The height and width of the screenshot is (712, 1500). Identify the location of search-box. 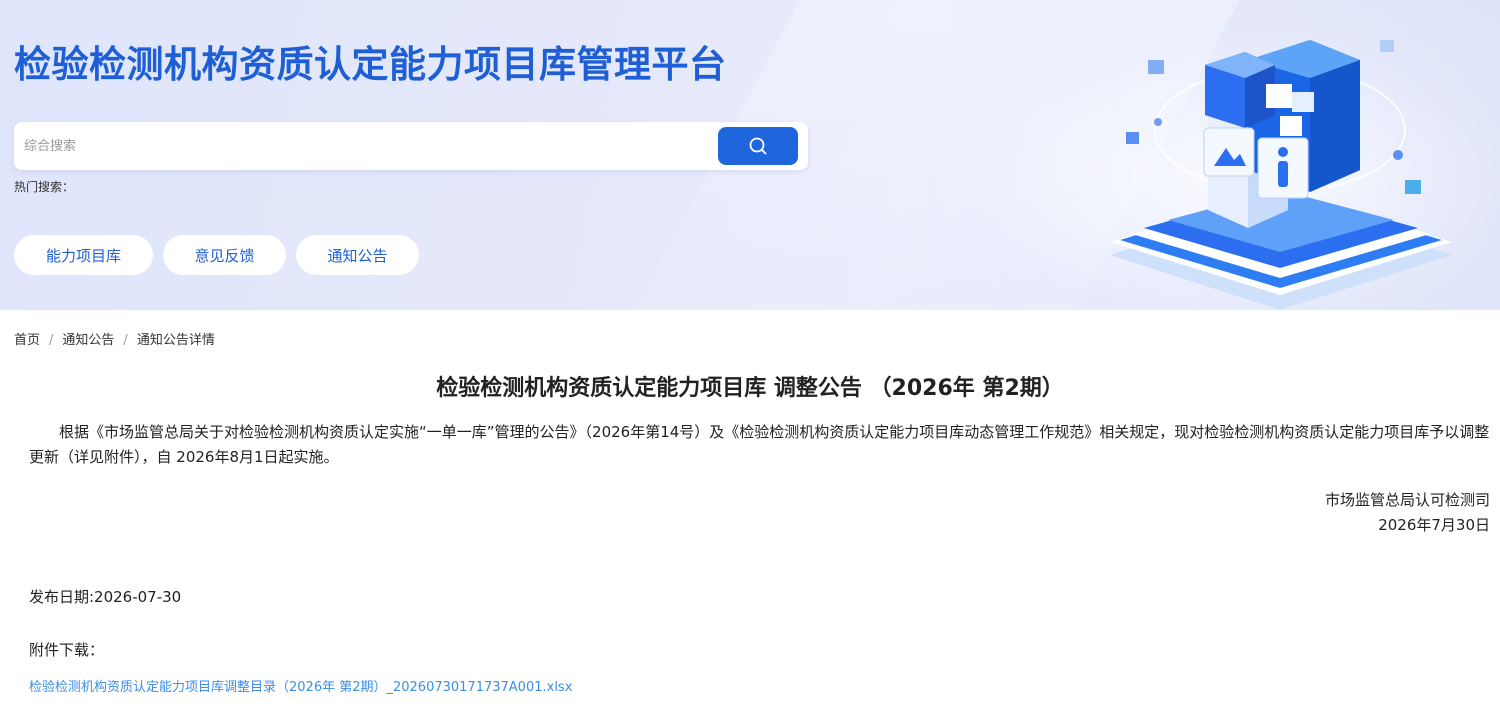
(411, 146).